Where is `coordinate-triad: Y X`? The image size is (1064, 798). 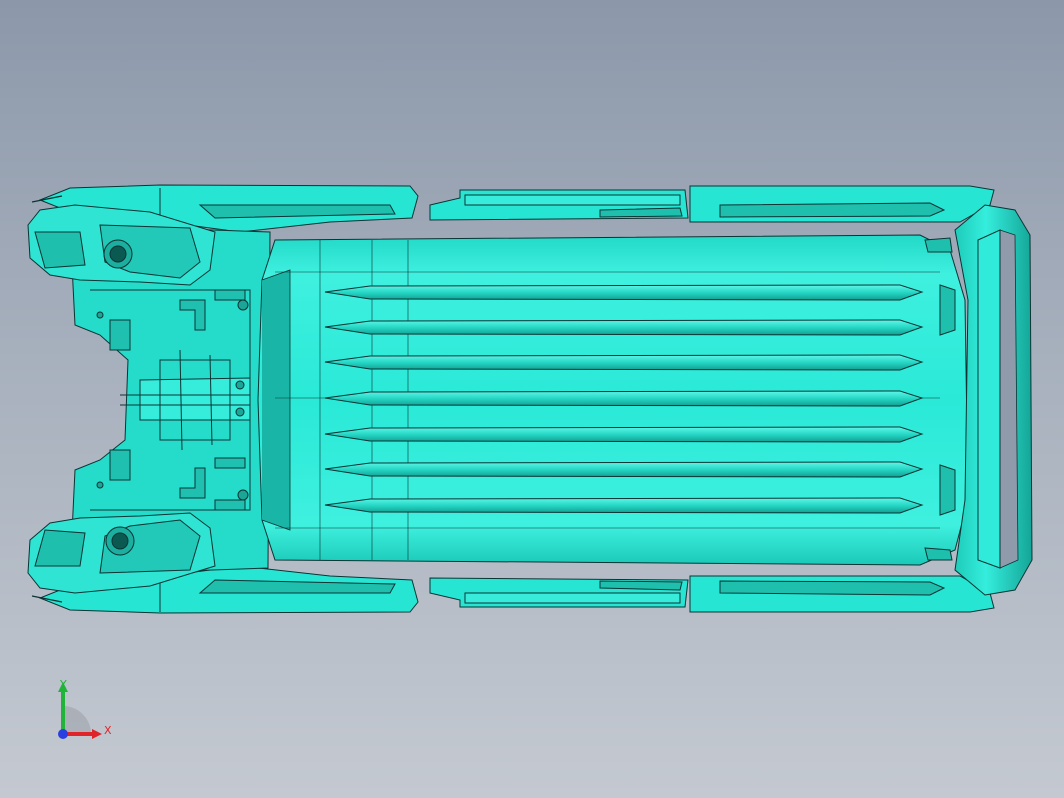
coordinate-triad: Y X is located at coordinates (85, 708).